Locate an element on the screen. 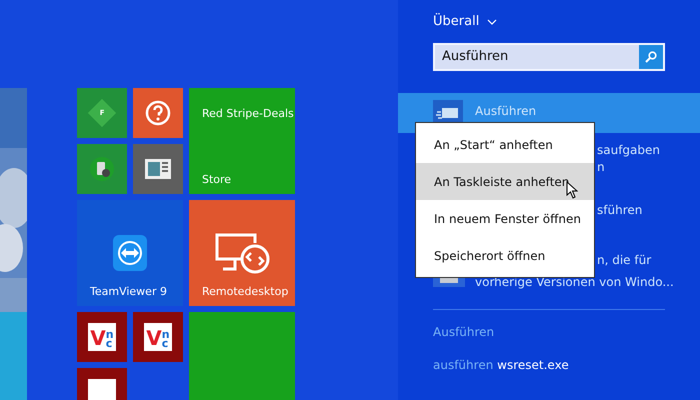  scope-label: Überall is located at coordinates (456, 22).